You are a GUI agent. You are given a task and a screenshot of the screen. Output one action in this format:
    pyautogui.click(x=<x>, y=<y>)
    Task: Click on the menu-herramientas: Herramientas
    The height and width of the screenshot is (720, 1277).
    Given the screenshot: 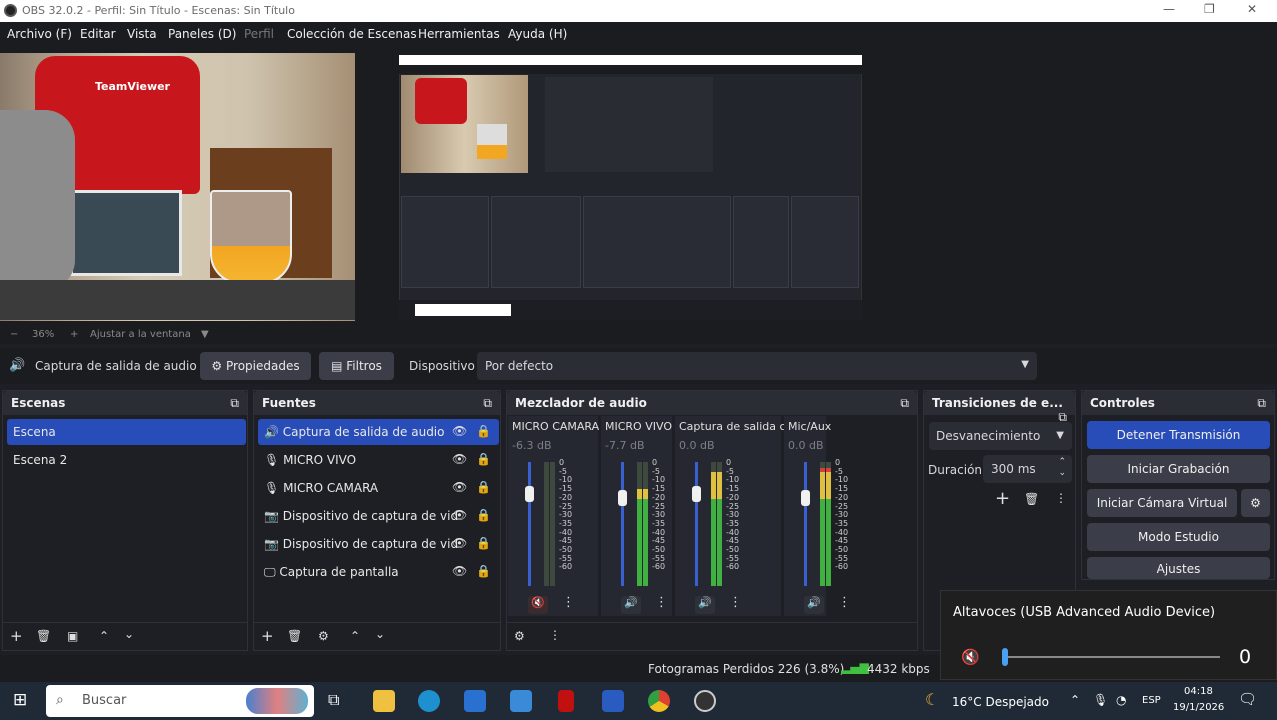 What is the action you would take?
    pyautogui.click(x=459, y=34)
    